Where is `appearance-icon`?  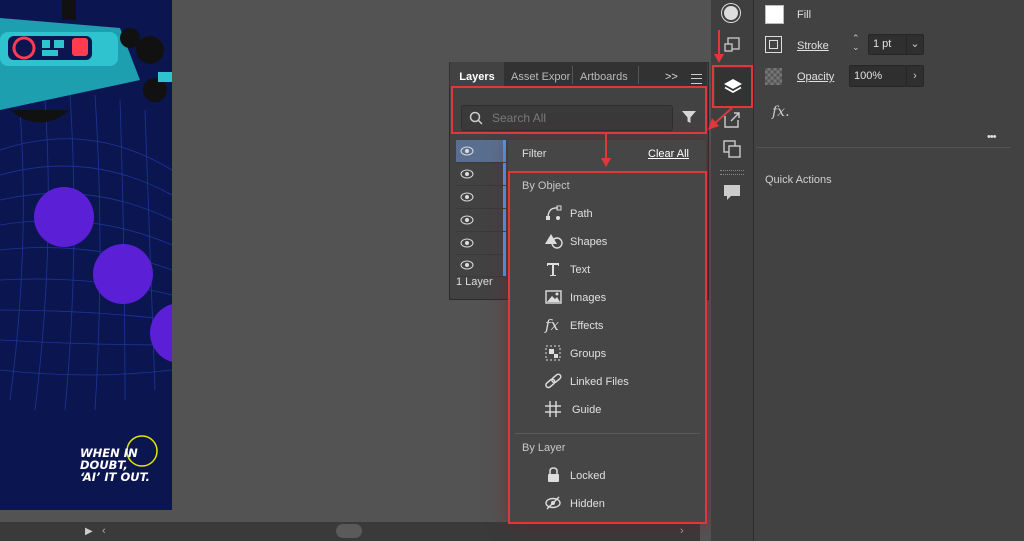 appearance-icon is located at coordinates (731, 13).